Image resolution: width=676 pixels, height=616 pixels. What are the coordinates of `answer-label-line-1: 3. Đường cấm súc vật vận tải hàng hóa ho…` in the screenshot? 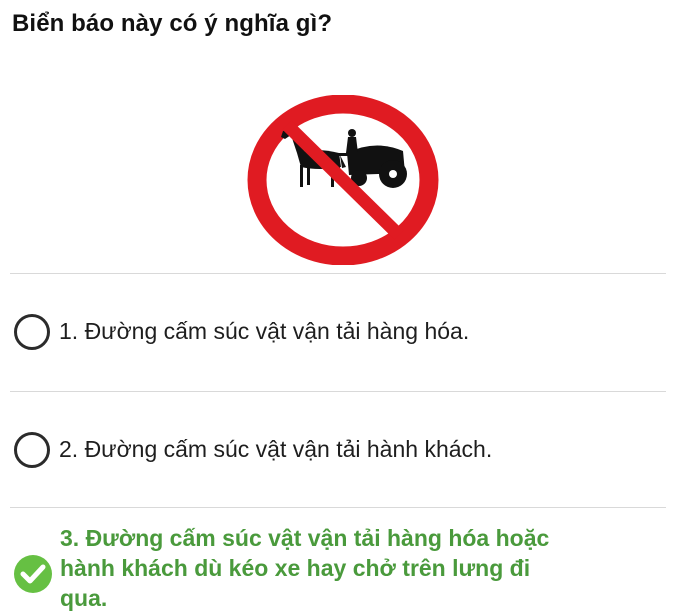 It's located at (305, 538).